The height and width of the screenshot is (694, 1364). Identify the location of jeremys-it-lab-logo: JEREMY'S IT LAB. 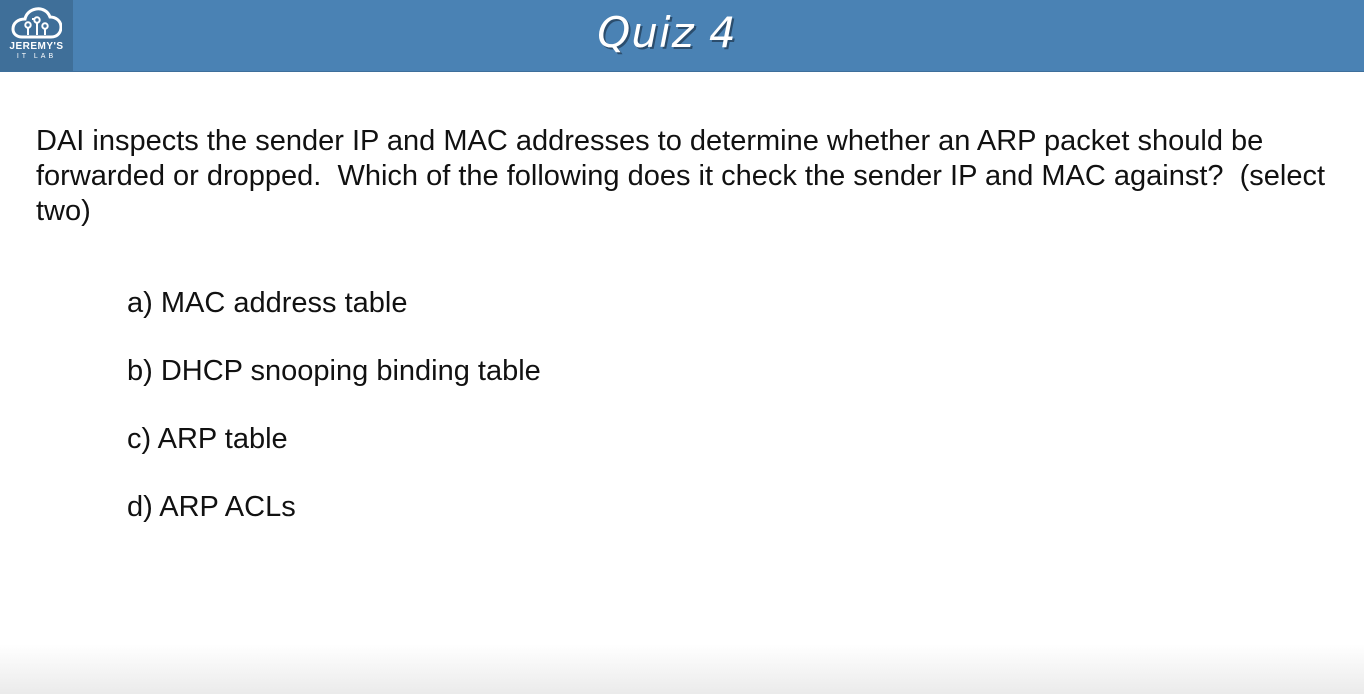
(36, 35).